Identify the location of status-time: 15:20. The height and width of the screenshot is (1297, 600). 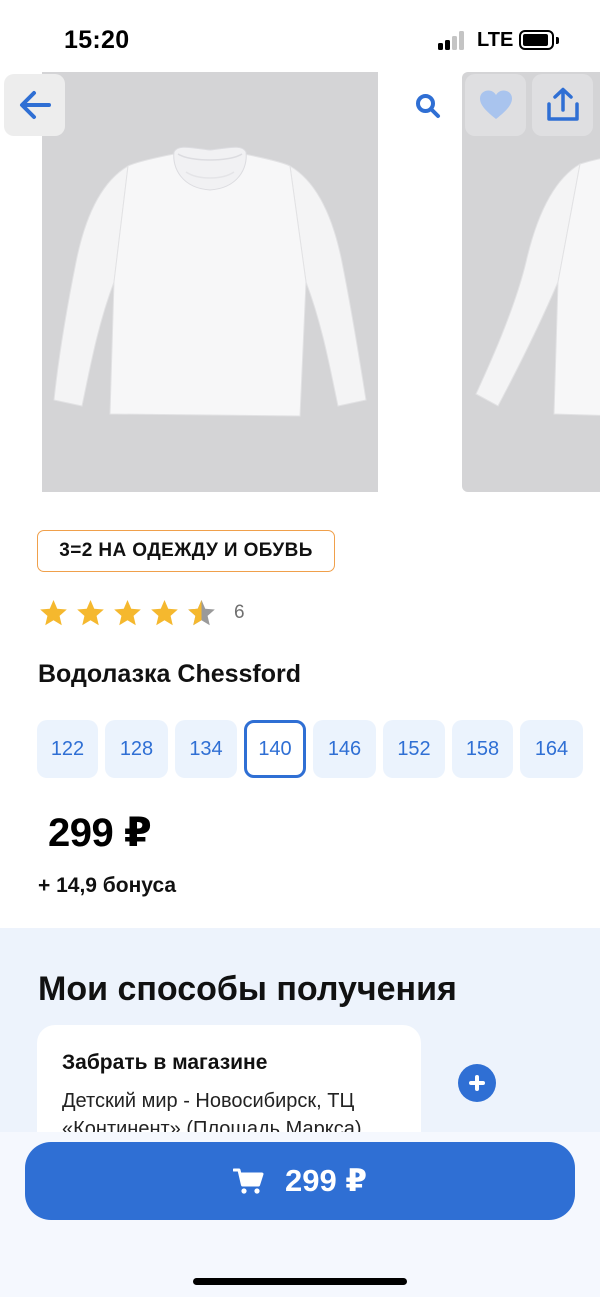
(97, 40).